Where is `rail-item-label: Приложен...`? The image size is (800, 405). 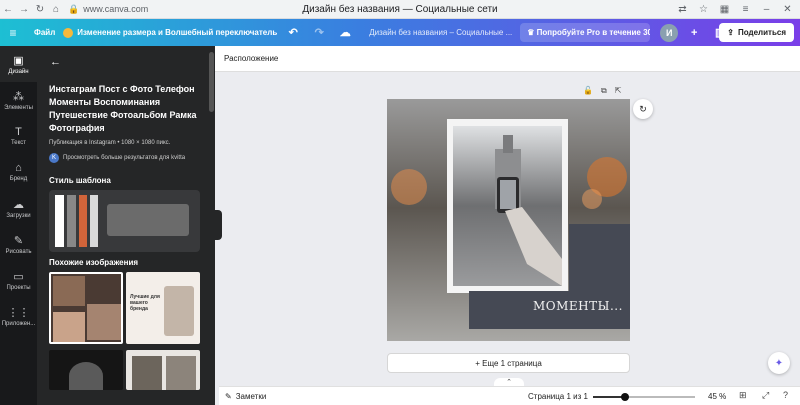 rail-item-label: Приложен... is located at coordinates (18, 323).